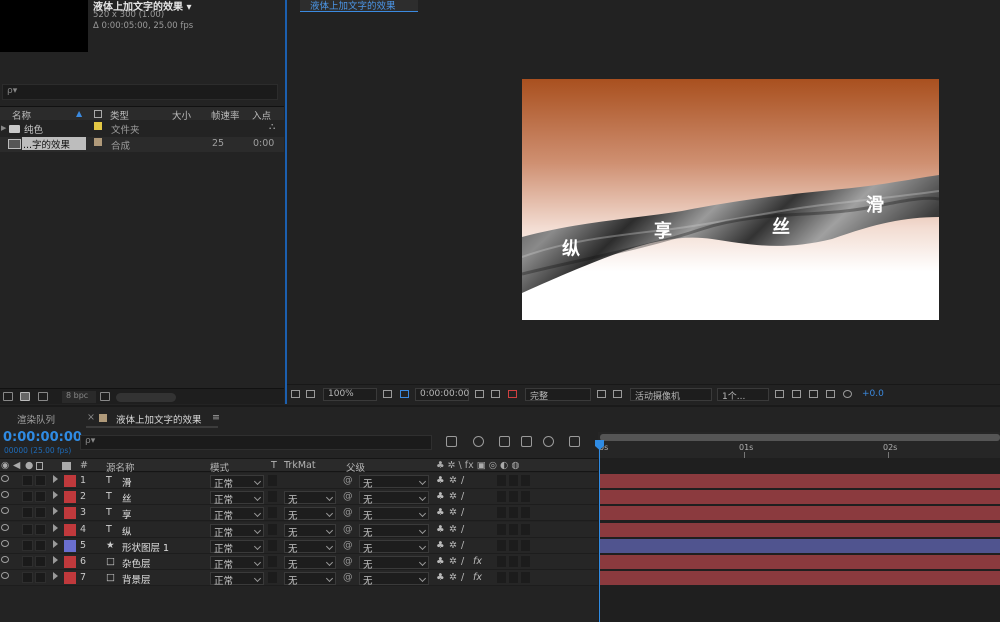 The image size is (1000, 622). Describe the element at coordinates (479, 394) in the screenshot. I see `snapshot-icon` at that location.